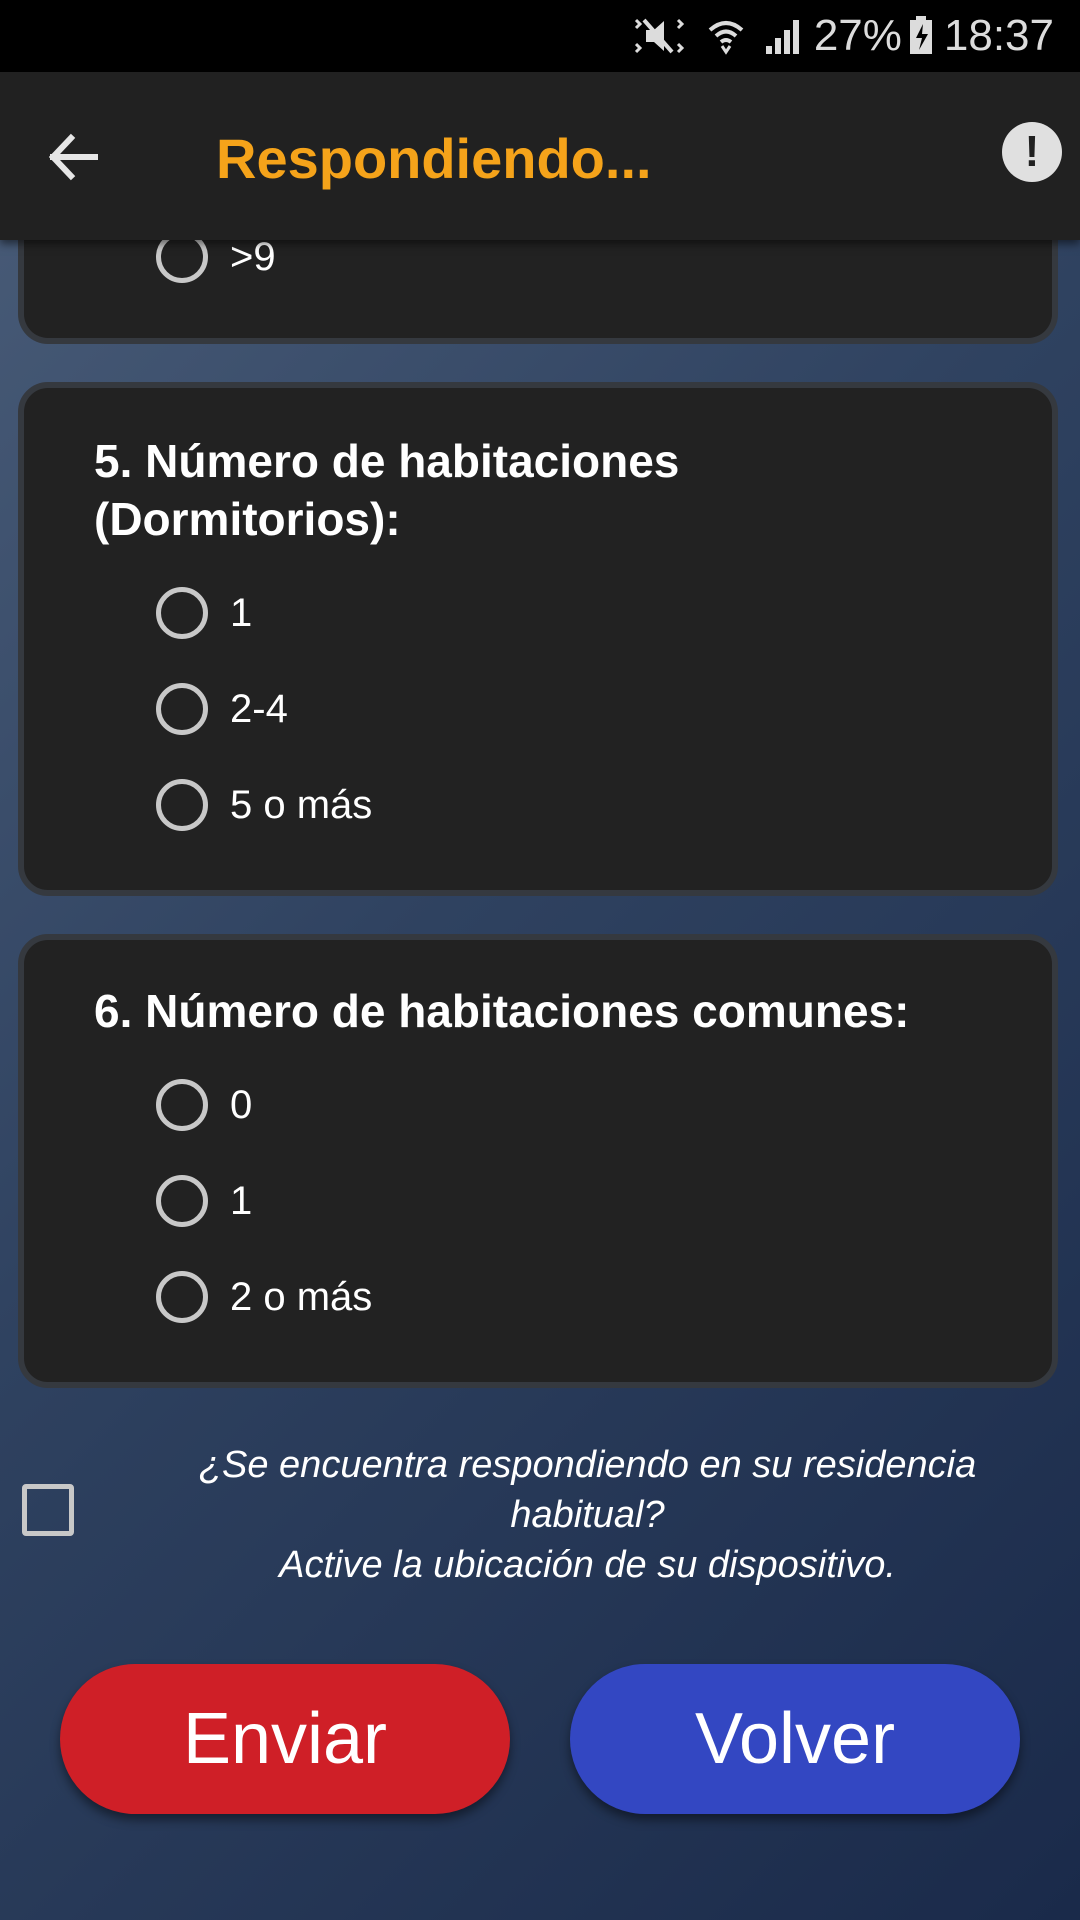  Describe the element at coordinates (222, 709) in the screenshot. I see `radio-option: 2-4` at that location.